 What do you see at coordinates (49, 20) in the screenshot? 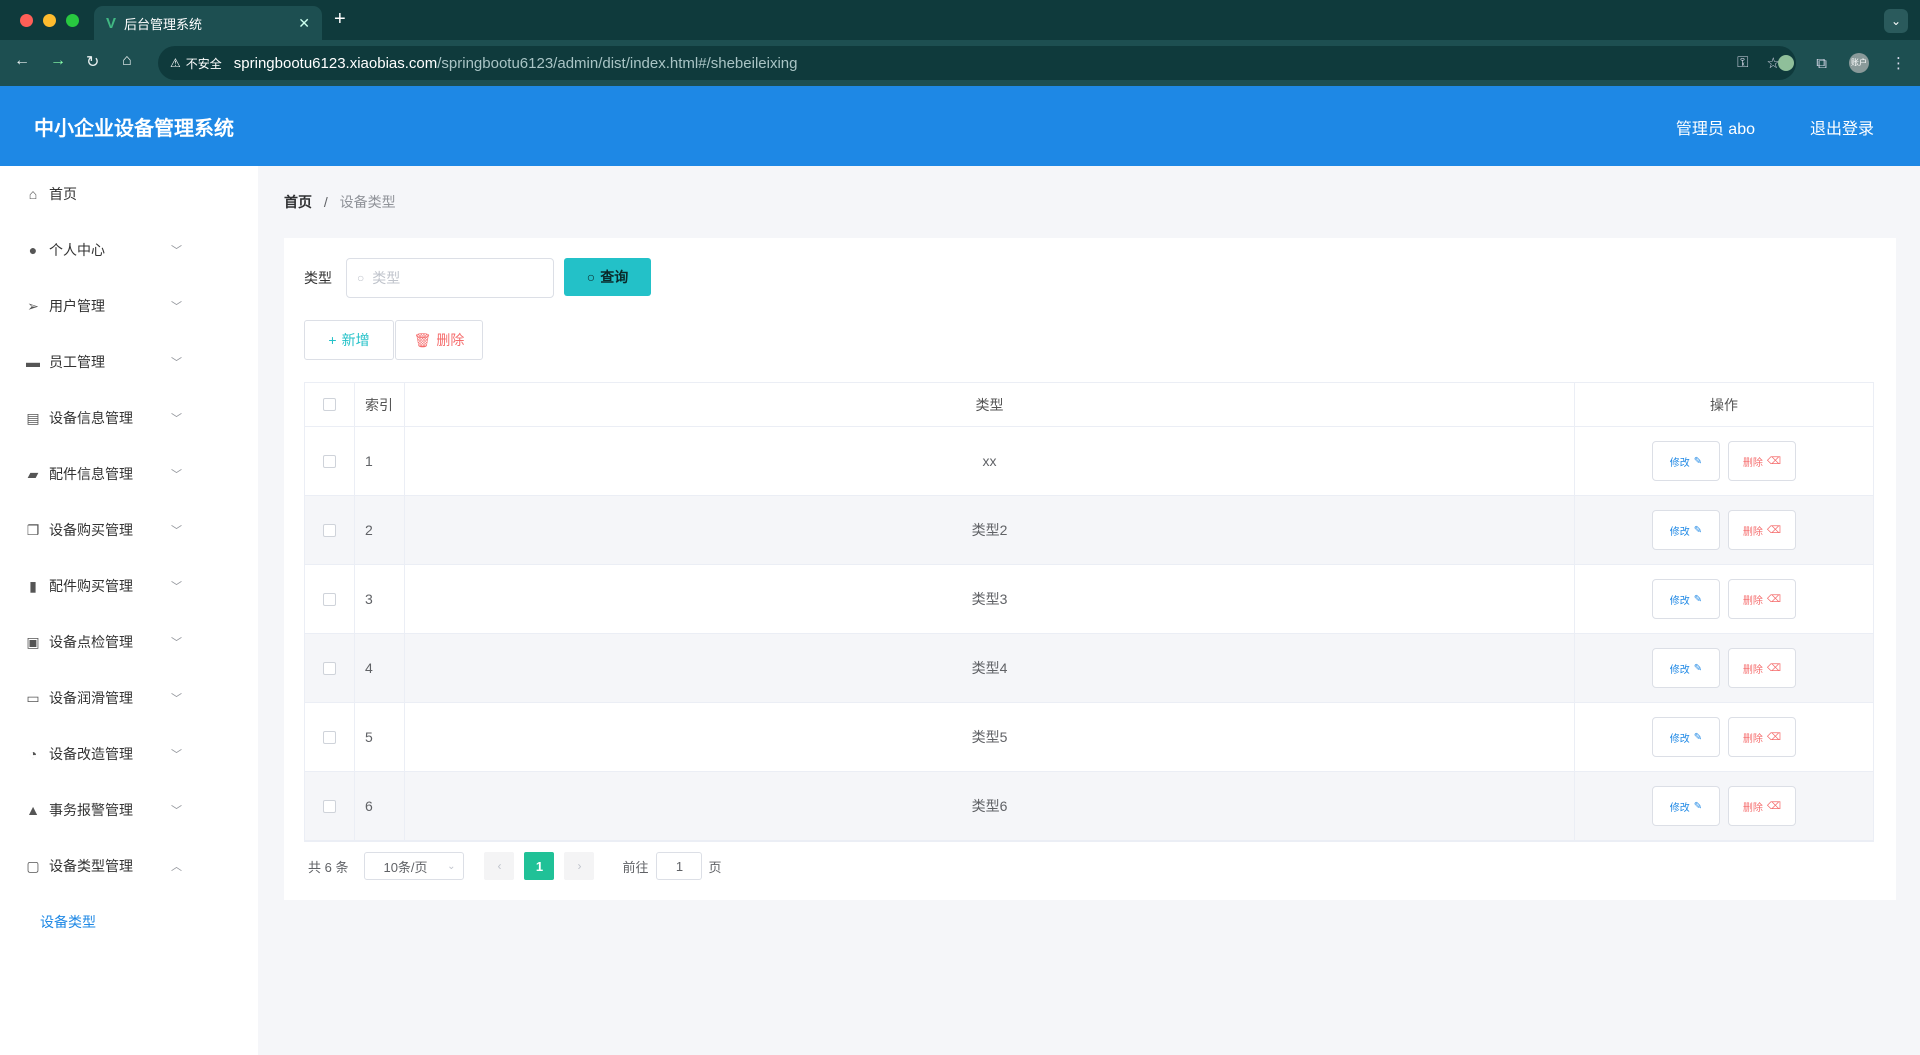
I see `minimize-window-button` at bounding box center [49, 20].